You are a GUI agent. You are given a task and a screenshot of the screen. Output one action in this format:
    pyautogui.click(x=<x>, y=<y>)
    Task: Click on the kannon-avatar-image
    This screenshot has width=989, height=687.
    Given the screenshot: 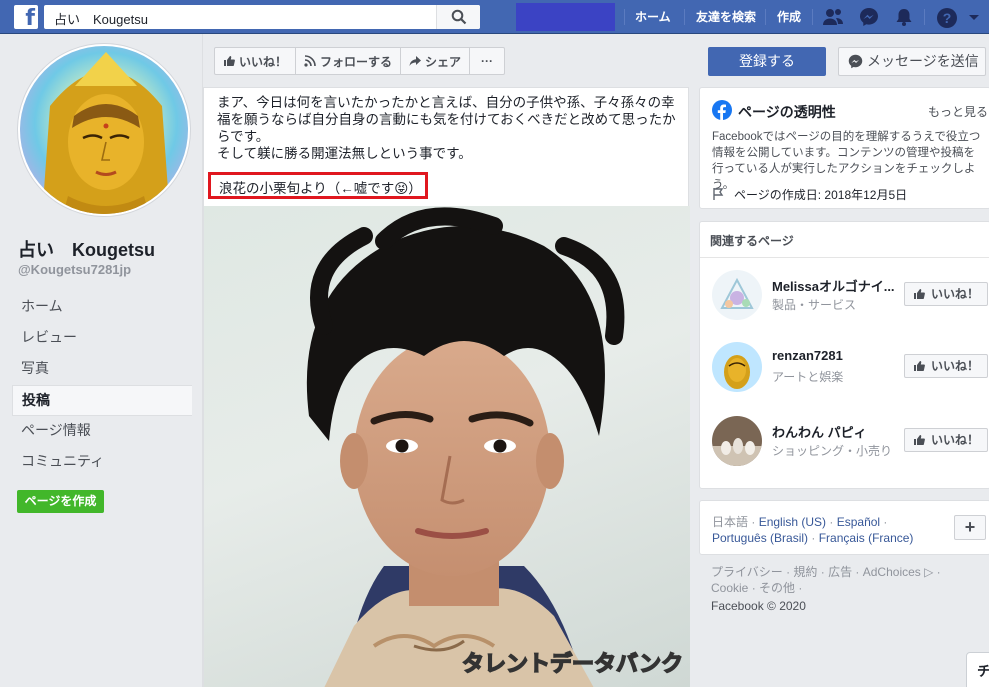 What is the action you would take?
    pyautogui.click(x=104, y=130)
    